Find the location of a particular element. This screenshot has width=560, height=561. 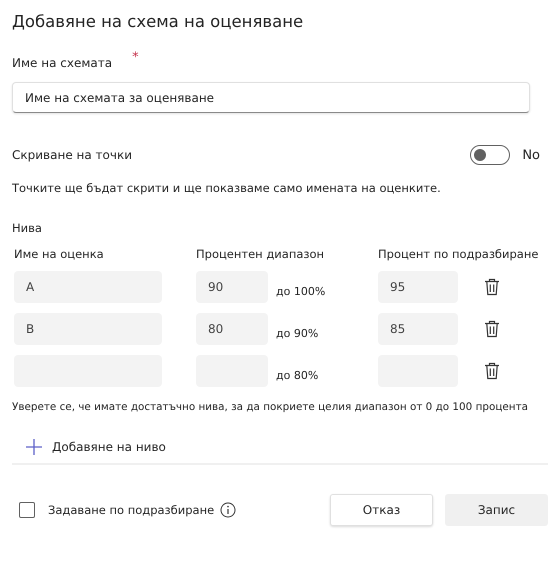

column-header: Процентен диапазон is located at coordinates (260, 254).